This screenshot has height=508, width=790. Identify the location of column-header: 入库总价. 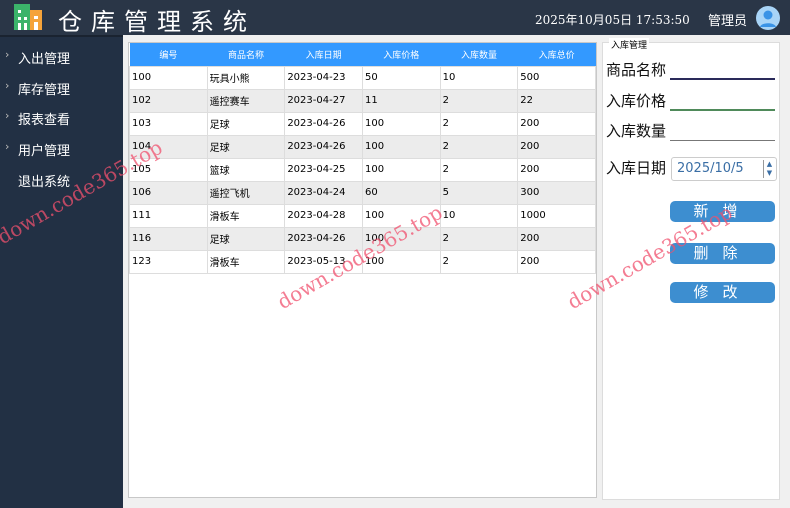
(556, 54).